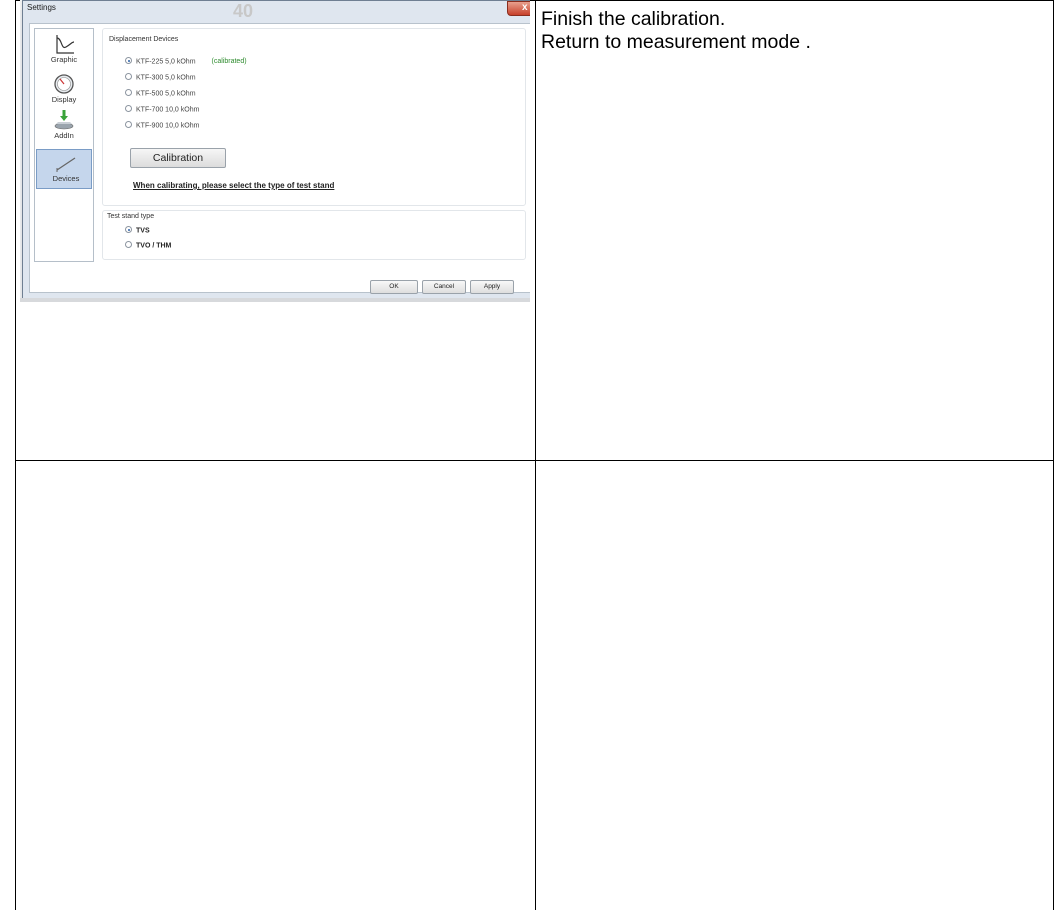 This screenshot has width=1054, height=910. I want to click on device-label: KTF-225 5,0 kOhm, so click(166, 62).